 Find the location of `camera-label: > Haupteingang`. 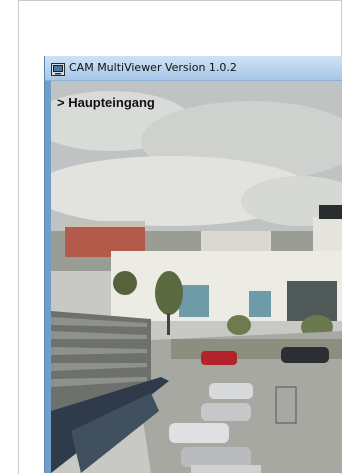

camera-label: > Haupteingang is located at coordinates (106, 102).